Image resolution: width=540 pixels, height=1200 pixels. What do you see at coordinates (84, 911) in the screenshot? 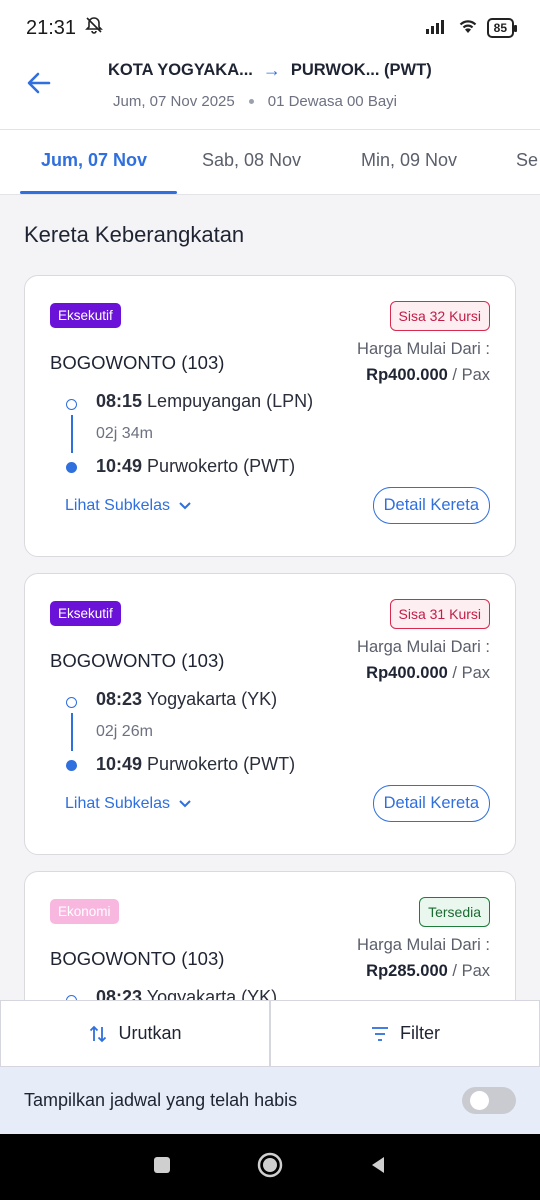
I see `class-badge: Ekonomi` at bounding box center [84, 911].